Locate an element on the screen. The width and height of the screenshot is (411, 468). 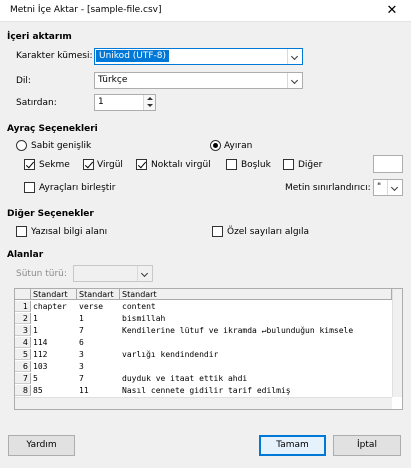
cell-chapter: chapter is located at coordinates (50, 306).